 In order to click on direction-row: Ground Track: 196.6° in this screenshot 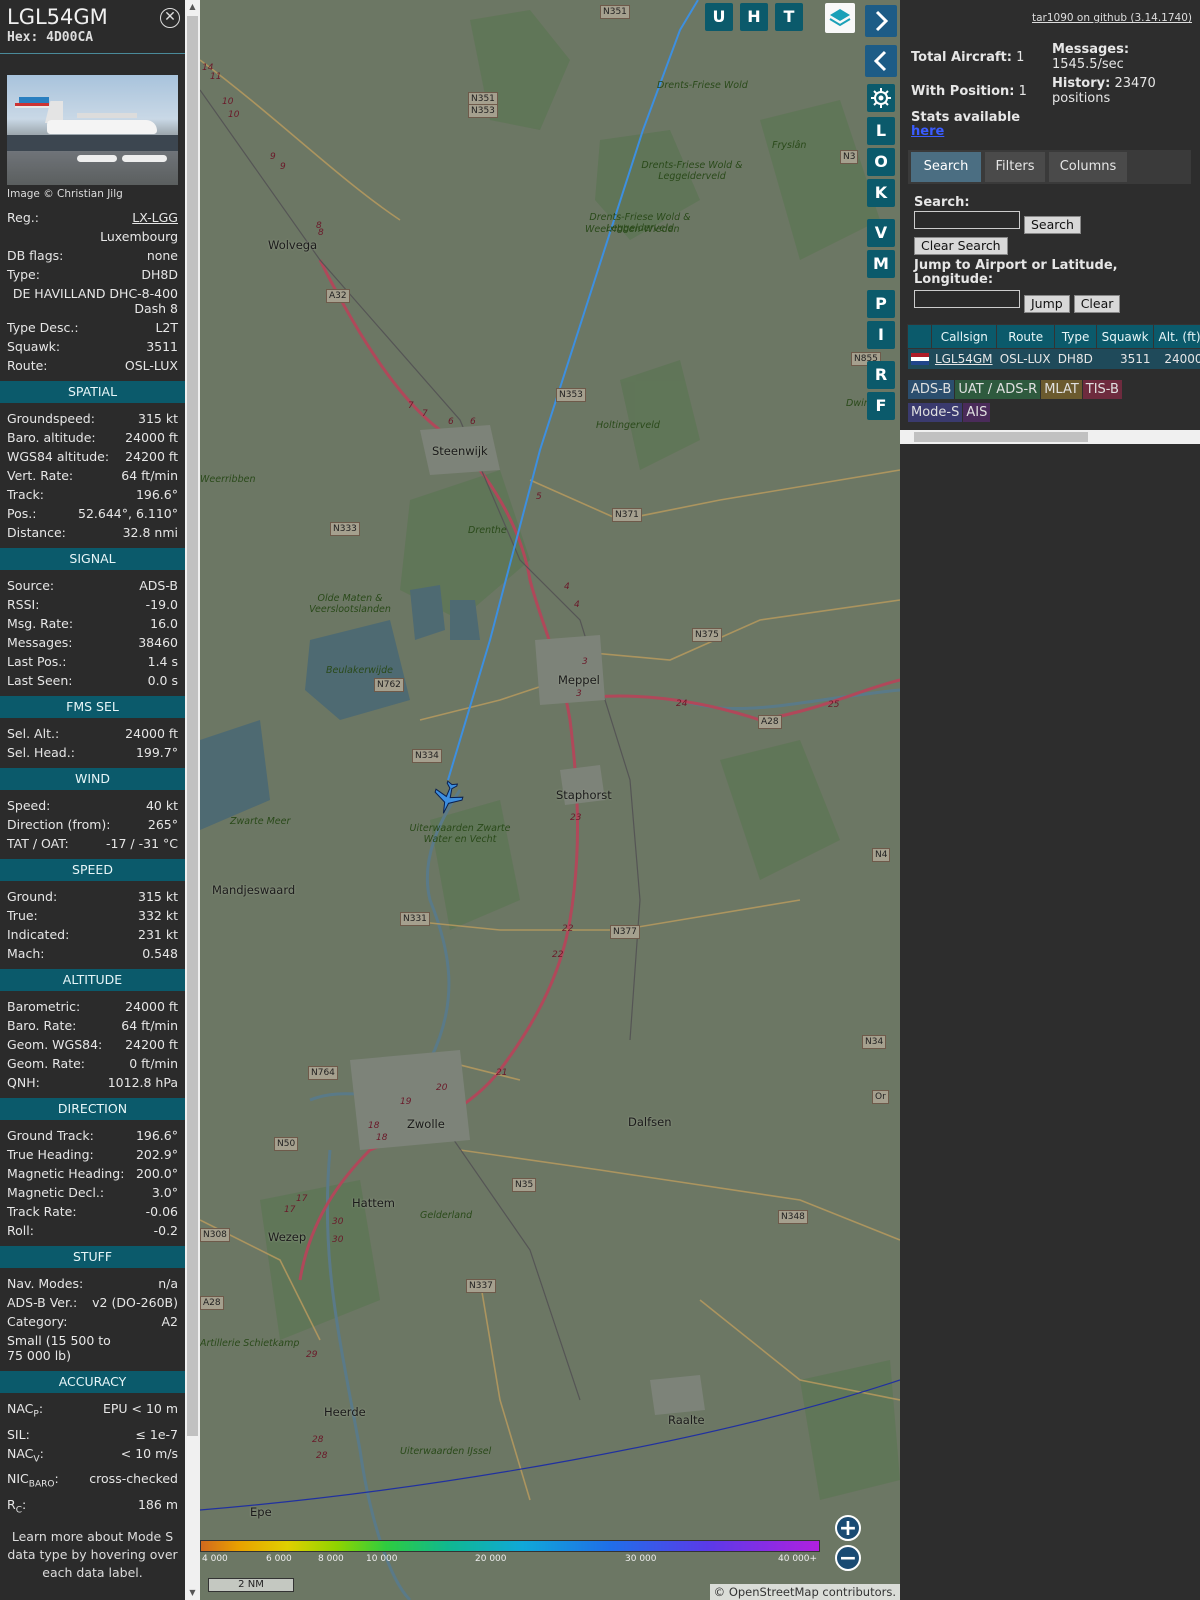, I will do `click(92, 1135)`.